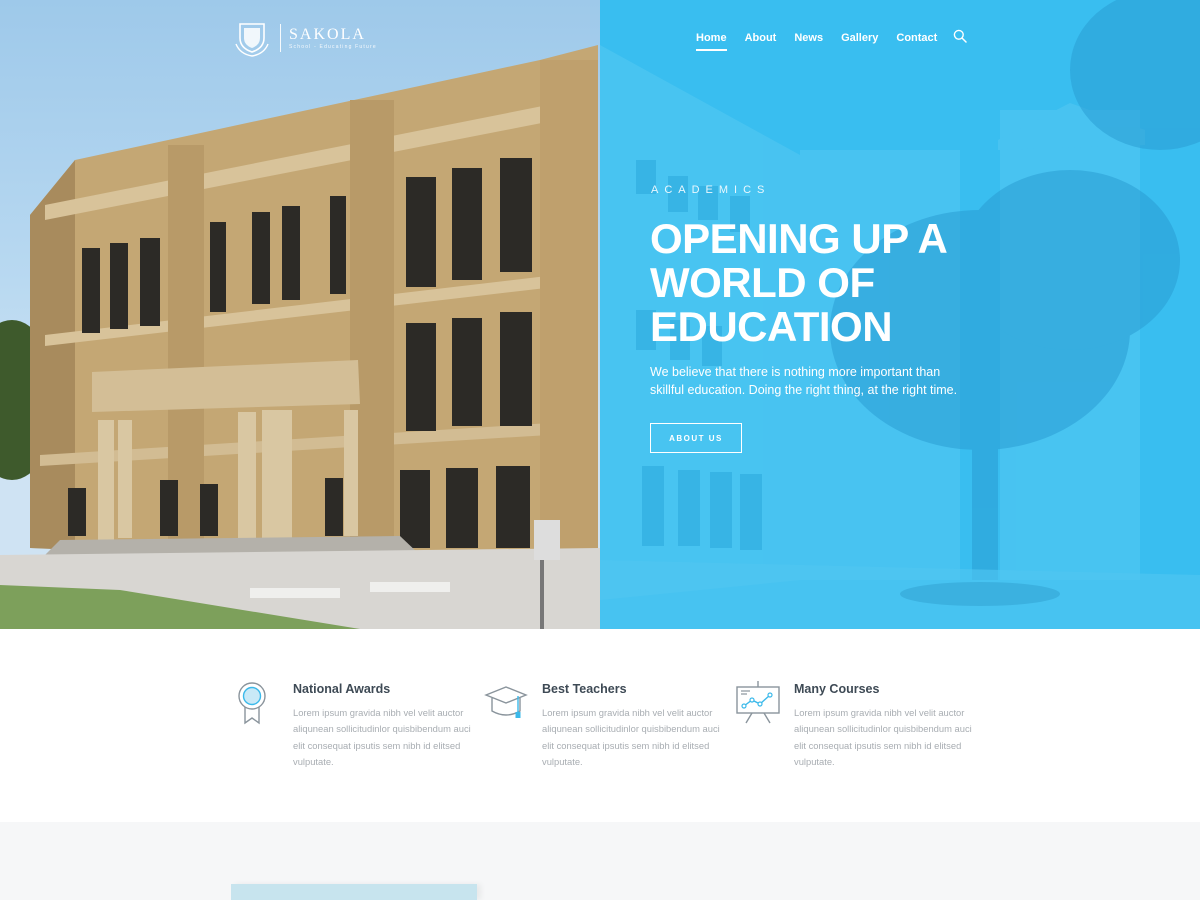 The width and height of the screenshot is (1200, 900). I want to click on image-card, so click(354, 892).